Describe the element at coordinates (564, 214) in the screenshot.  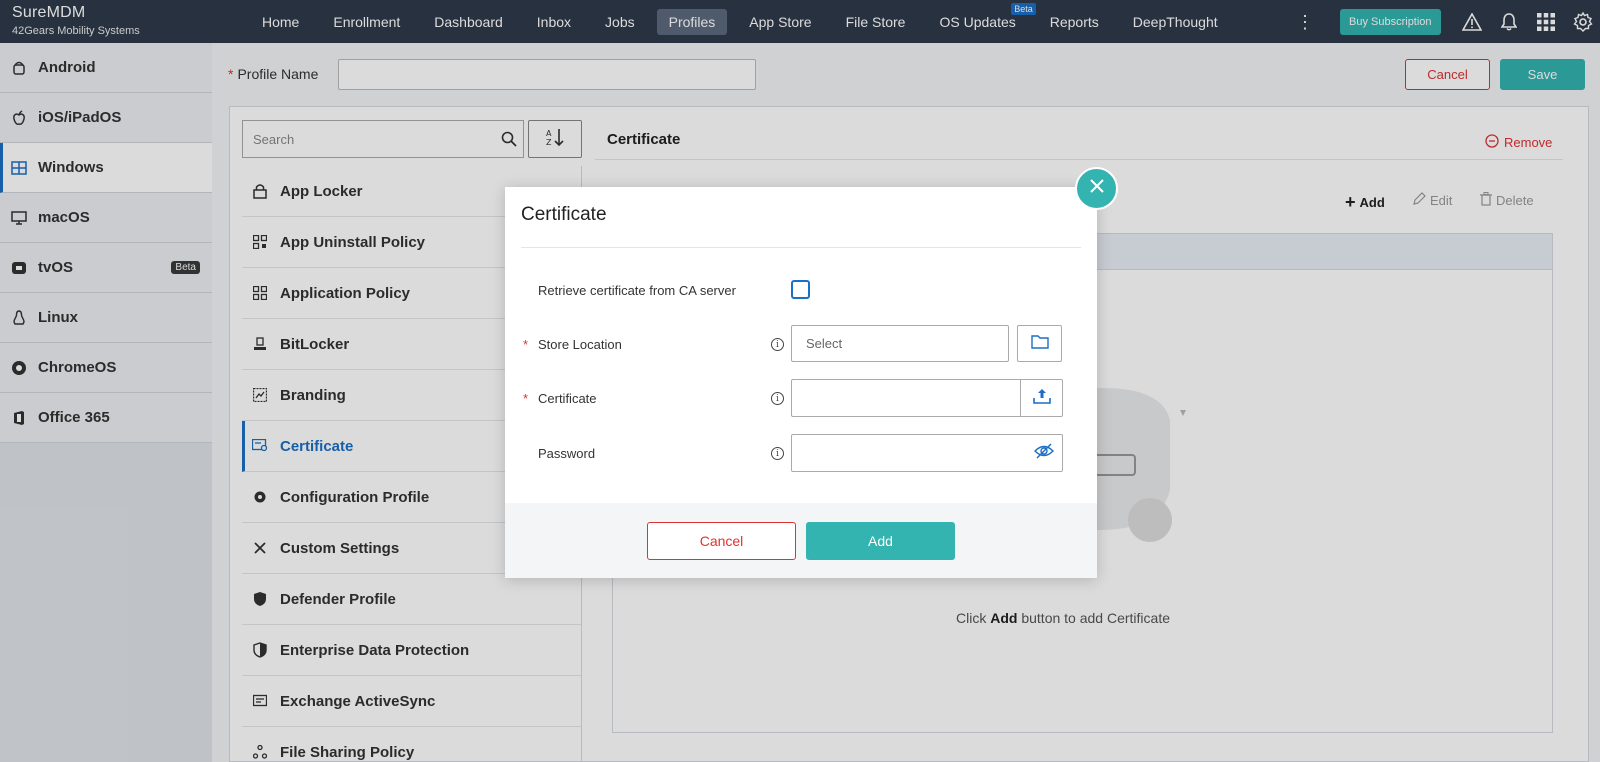
I see `modal-title: Certificate` at that location.